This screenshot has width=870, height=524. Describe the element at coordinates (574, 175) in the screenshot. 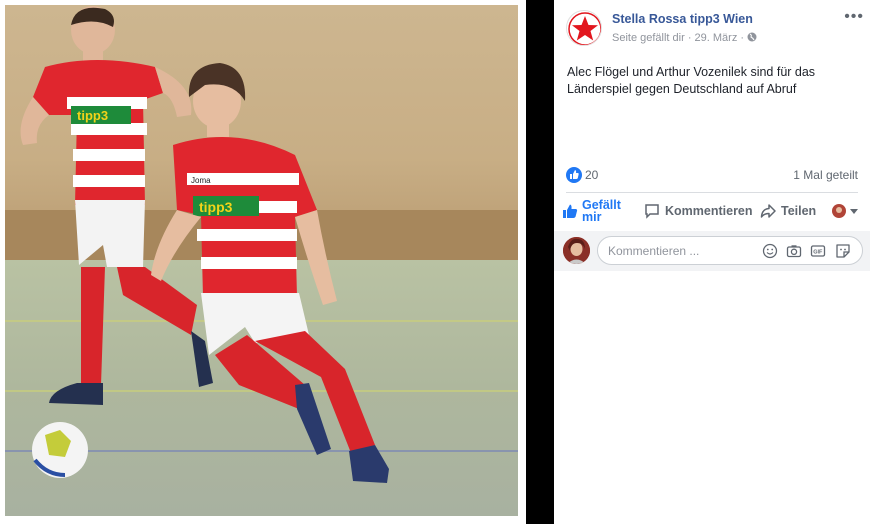

I see `like-reaction-icon` at that location.